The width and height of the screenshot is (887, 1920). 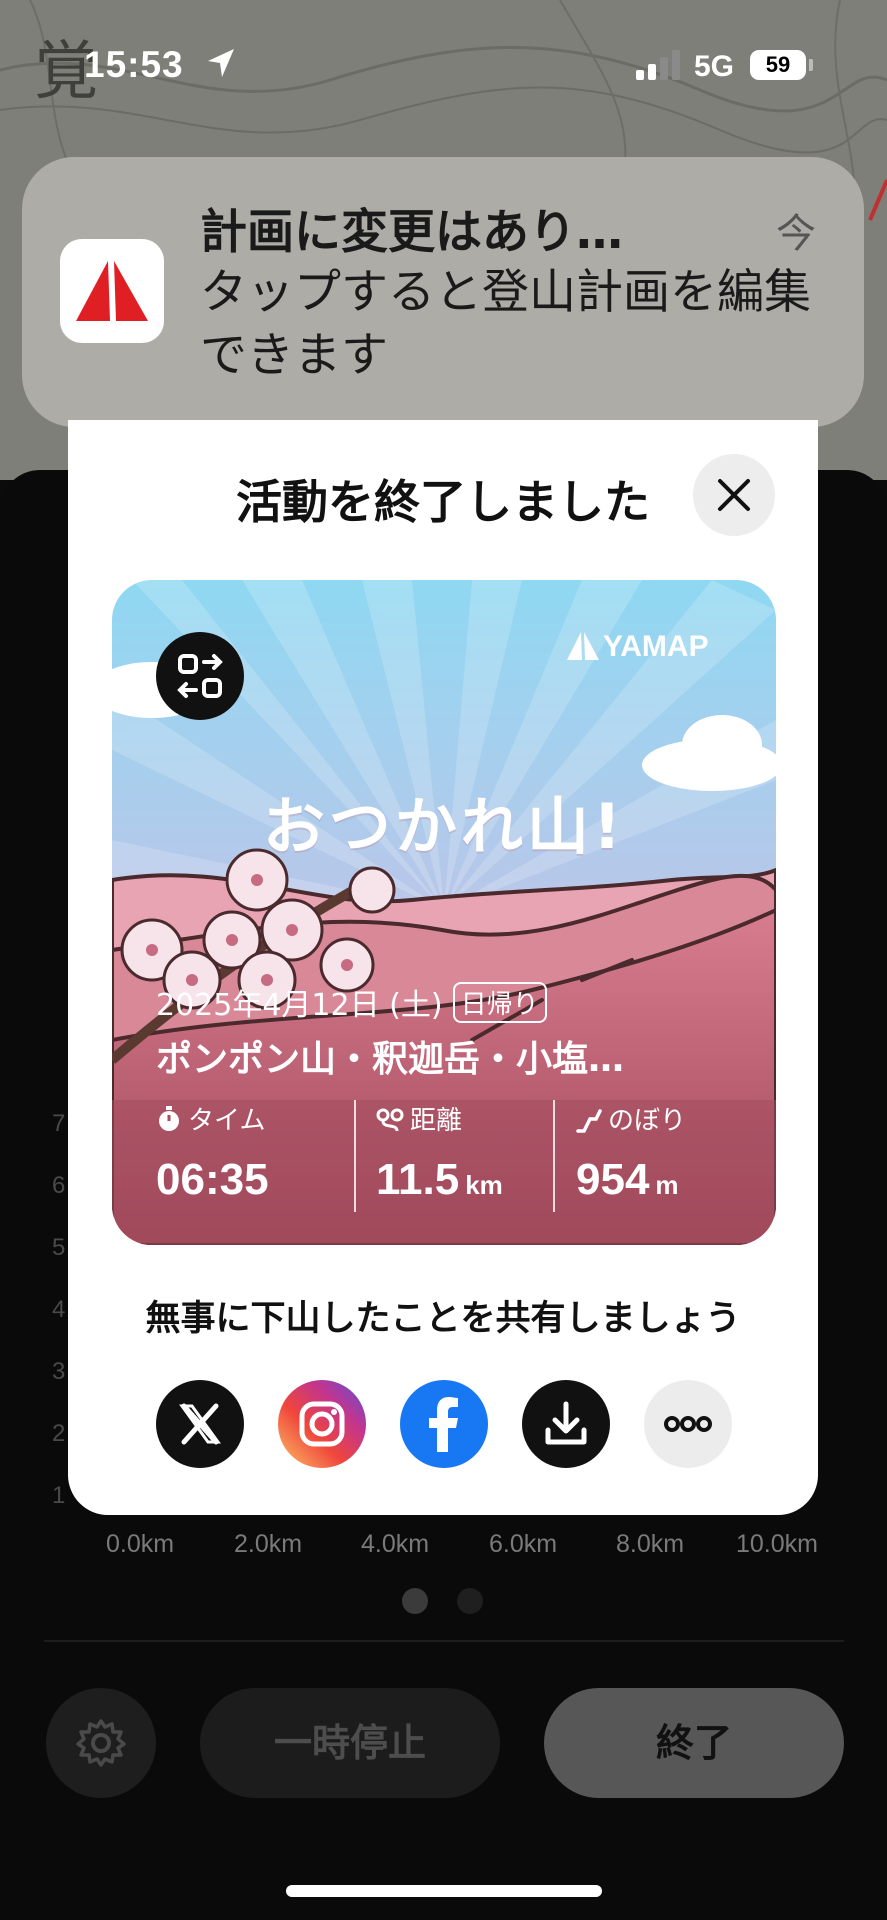 I want to click on ascent-icon, so click(x=589, y=1121).